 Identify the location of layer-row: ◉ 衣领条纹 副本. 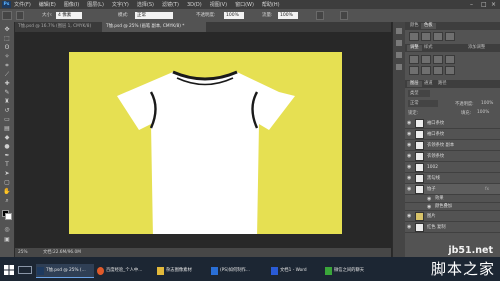
(452, 145).